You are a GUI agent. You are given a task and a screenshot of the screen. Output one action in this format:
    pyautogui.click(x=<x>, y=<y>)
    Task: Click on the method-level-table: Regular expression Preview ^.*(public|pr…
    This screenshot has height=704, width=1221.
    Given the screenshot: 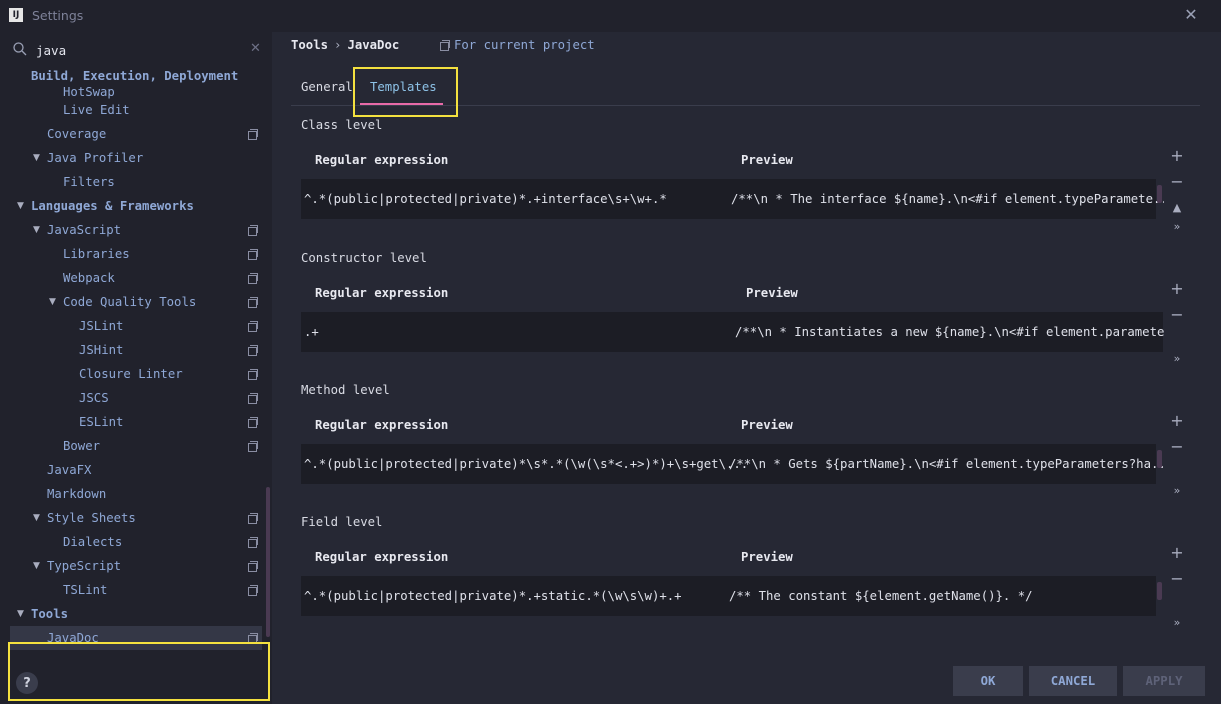 What is the action you would take?
    pyautogui.click(x=732, y=454)
    